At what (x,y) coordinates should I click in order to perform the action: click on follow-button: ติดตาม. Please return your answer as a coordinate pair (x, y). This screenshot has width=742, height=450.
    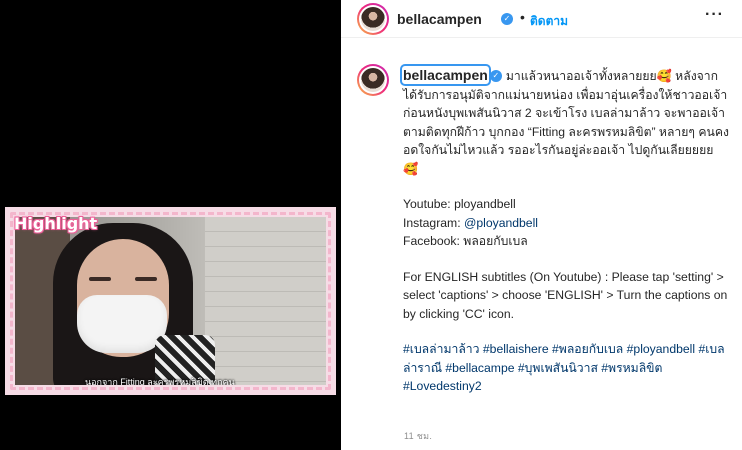
    Looking at the image, I should click on (549, 21).